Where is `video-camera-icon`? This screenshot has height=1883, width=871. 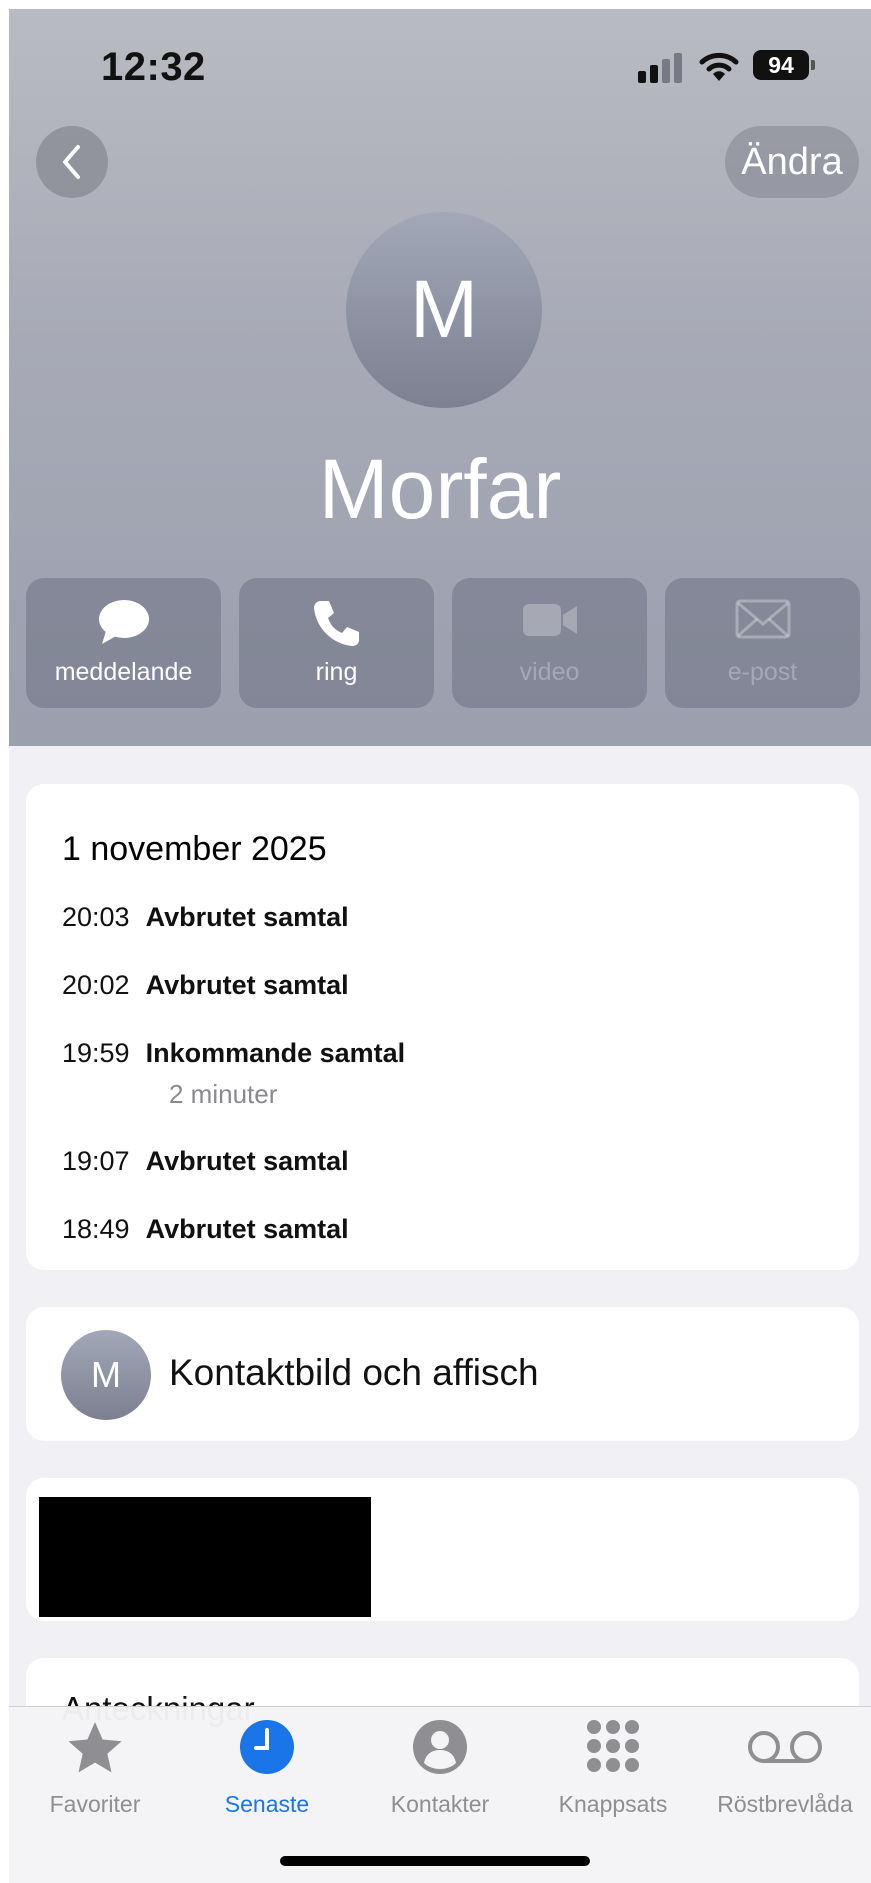
video-camera-icon is located at coordinates (549, 620).